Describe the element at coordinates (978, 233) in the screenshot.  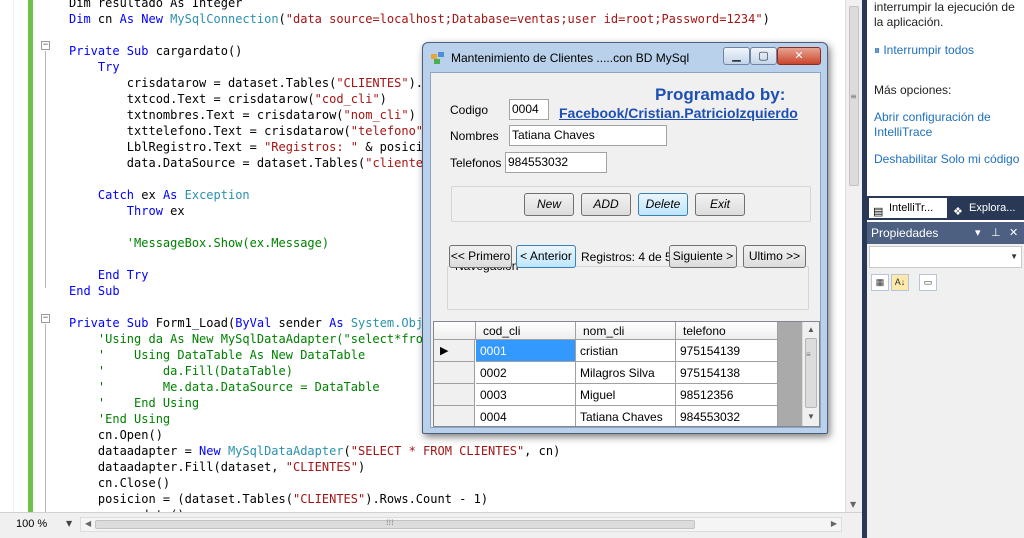
I see `window-position-dropdown-icon: ▾` at that location.